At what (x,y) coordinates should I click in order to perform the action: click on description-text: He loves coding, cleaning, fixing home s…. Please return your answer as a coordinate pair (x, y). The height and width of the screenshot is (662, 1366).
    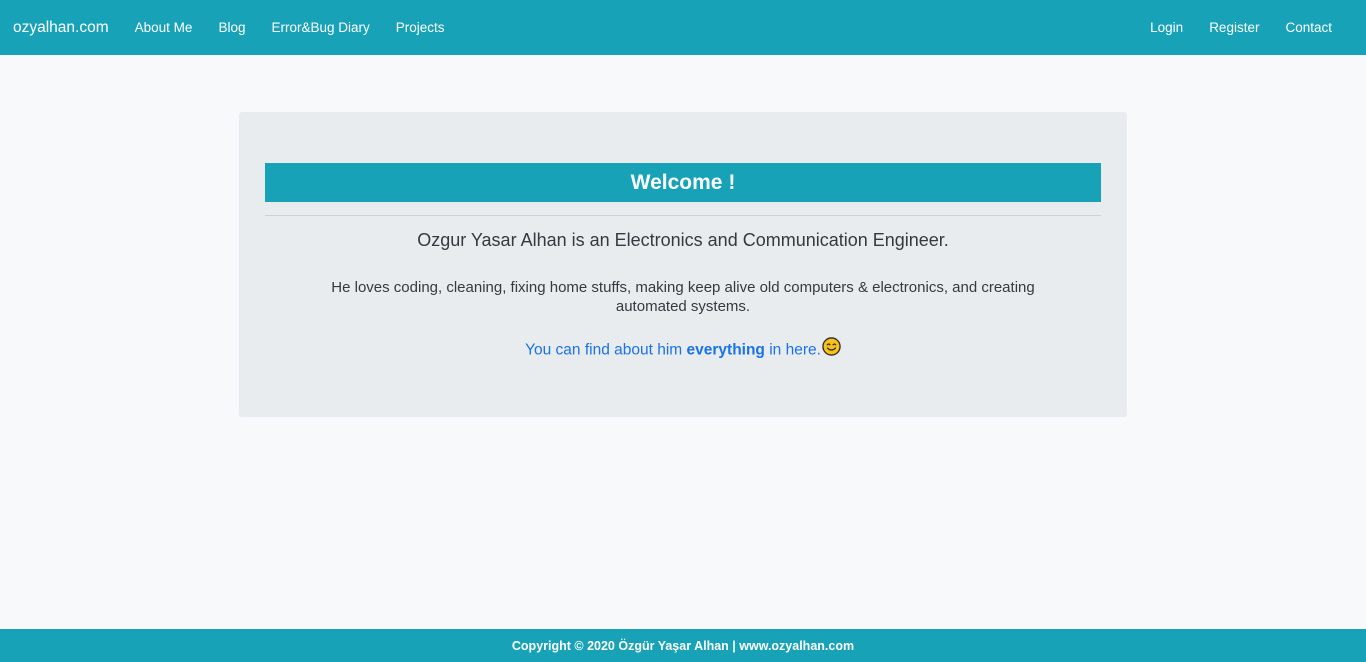
    Looking at the image, I should click on (683, 297).